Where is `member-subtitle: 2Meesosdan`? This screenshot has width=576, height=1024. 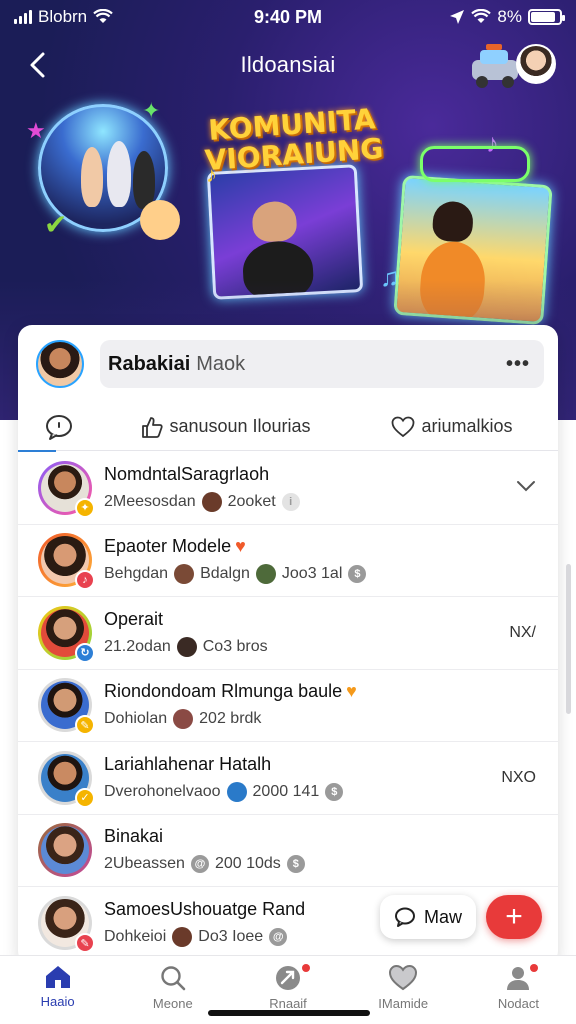 member-subtitle: 2Meesosdan is located at coordinates (150, 501).